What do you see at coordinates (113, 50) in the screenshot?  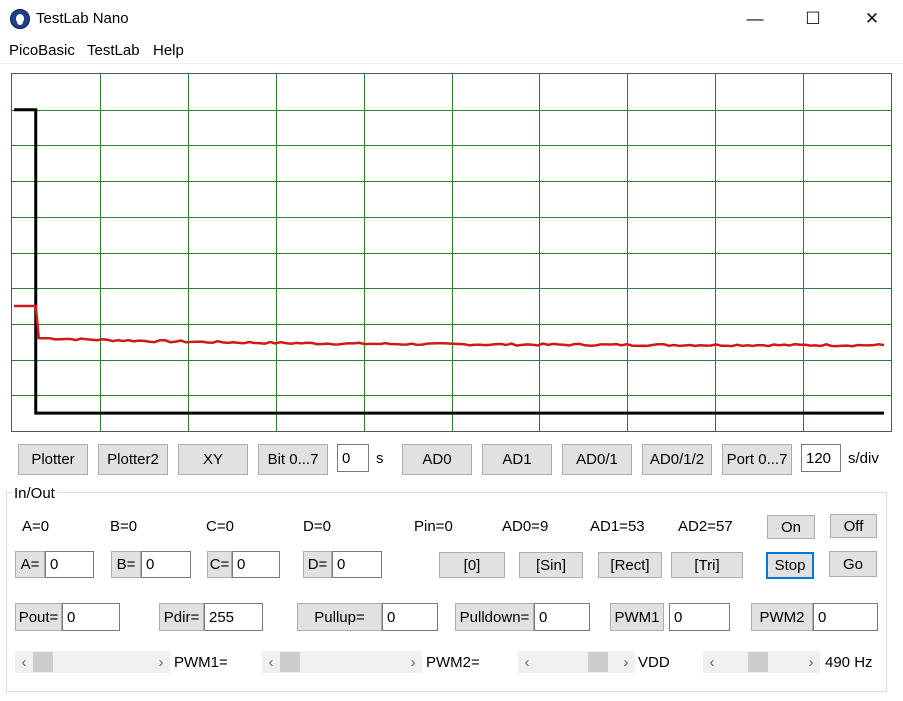 I see `menu-testlab: TestLab` at bounding box center [113, 50].